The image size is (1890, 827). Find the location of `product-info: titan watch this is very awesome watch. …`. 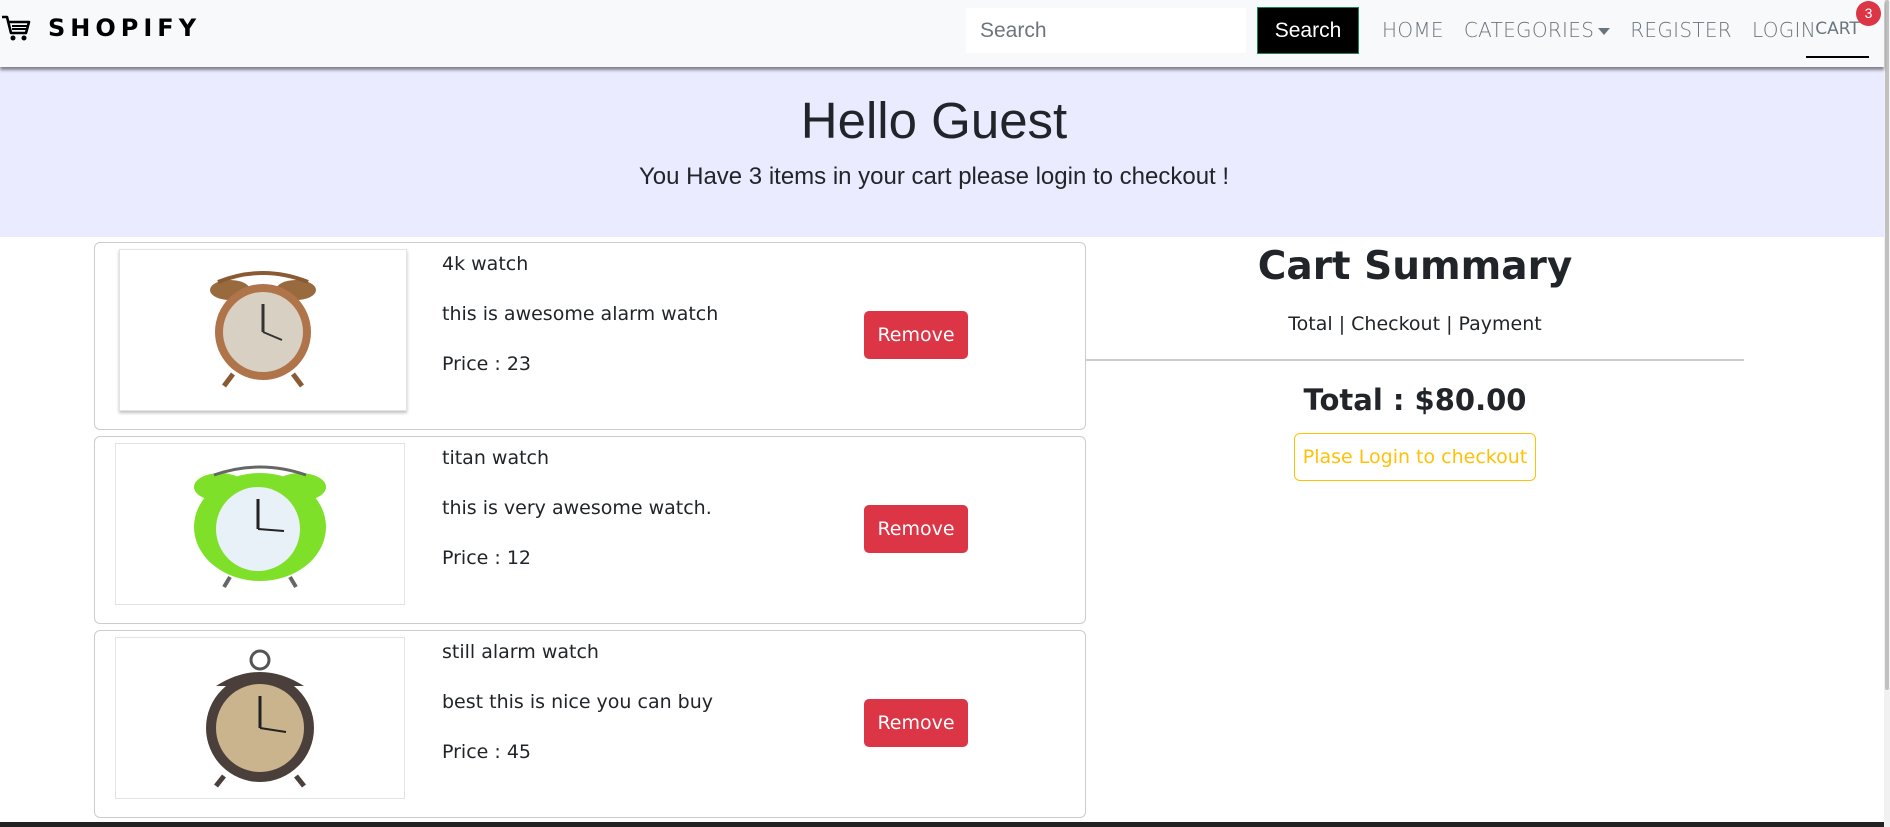

product-info: titan watch this is very awesome watch. … is located at coordinates (577, 522).